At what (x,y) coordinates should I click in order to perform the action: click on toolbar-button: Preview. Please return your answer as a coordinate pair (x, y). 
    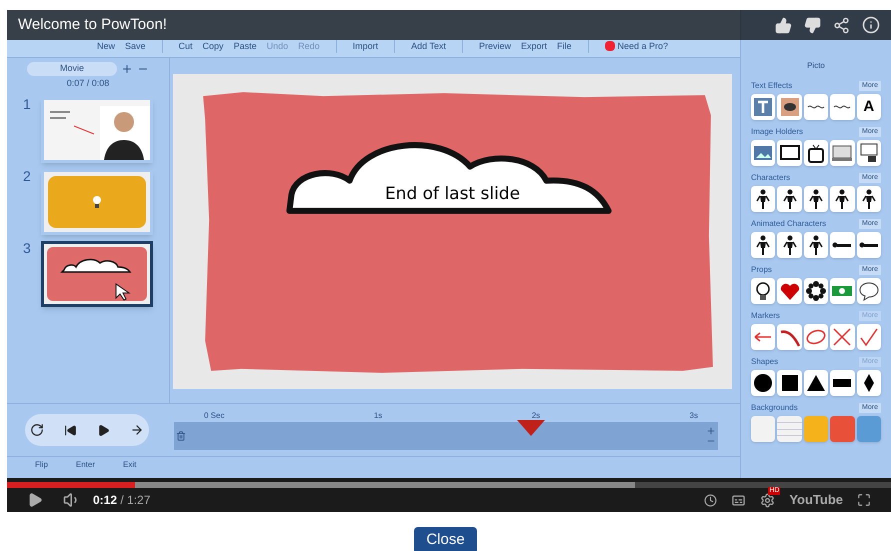
    Looking at the image, I should click on (494, 46).